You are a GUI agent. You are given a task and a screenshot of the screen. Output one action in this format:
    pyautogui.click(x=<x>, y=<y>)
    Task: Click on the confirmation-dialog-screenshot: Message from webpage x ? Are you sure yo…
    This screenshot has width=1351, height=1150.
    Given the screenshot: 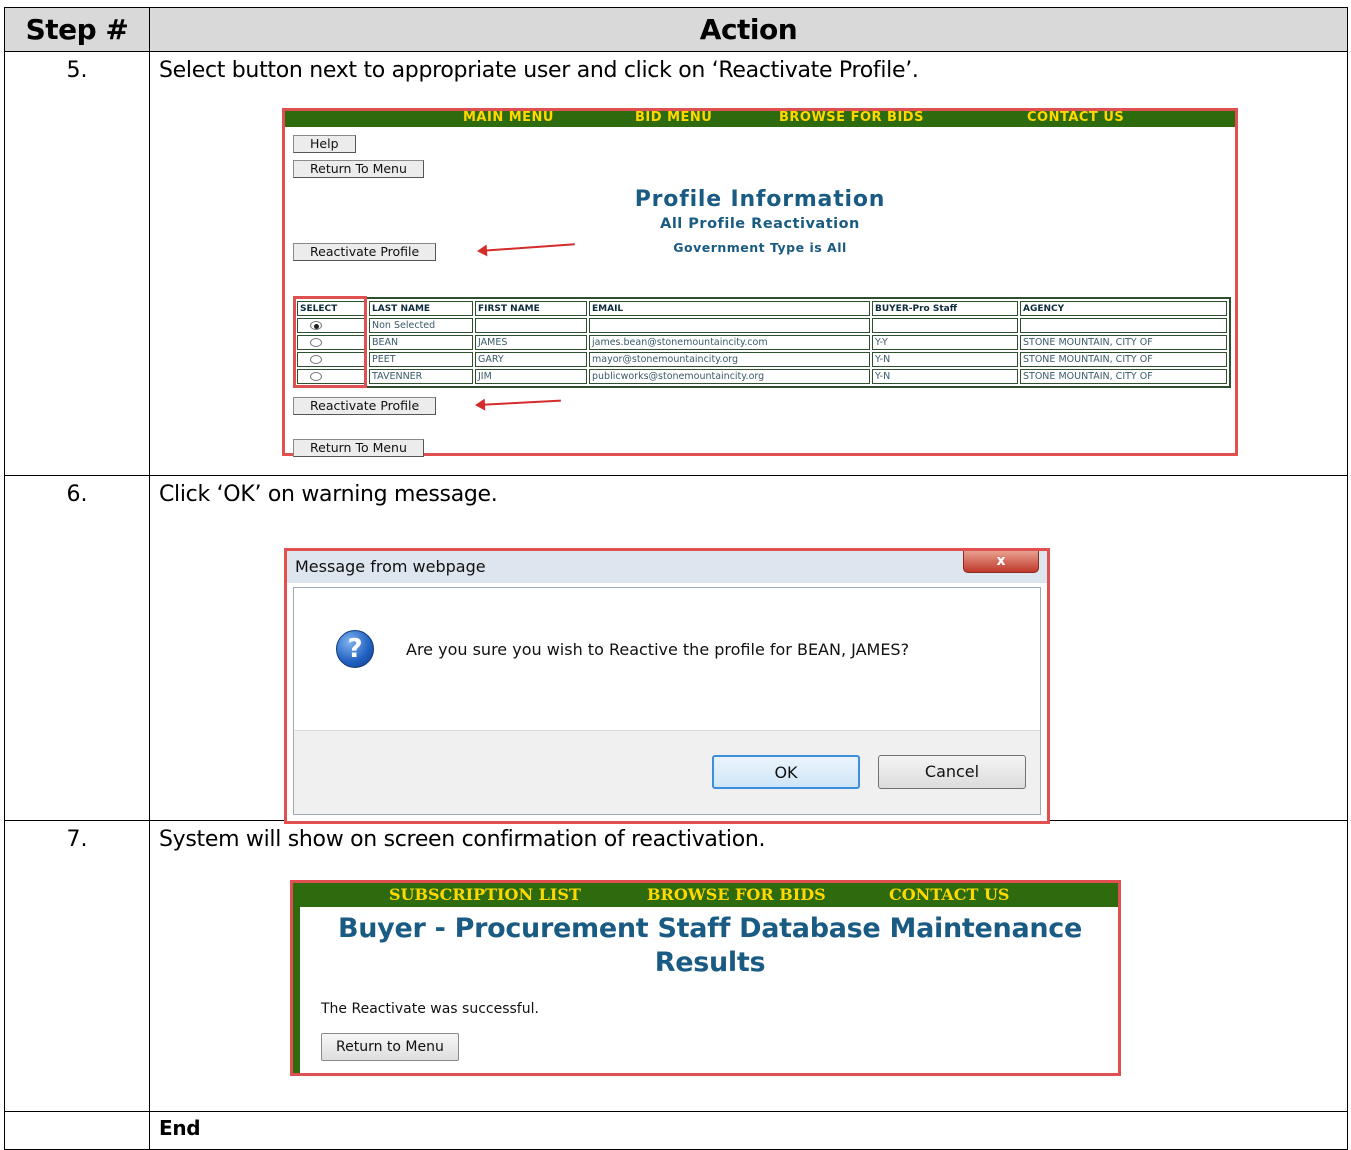 What is the action you would take?
    pyautogui.click(x=667, y=686)
    